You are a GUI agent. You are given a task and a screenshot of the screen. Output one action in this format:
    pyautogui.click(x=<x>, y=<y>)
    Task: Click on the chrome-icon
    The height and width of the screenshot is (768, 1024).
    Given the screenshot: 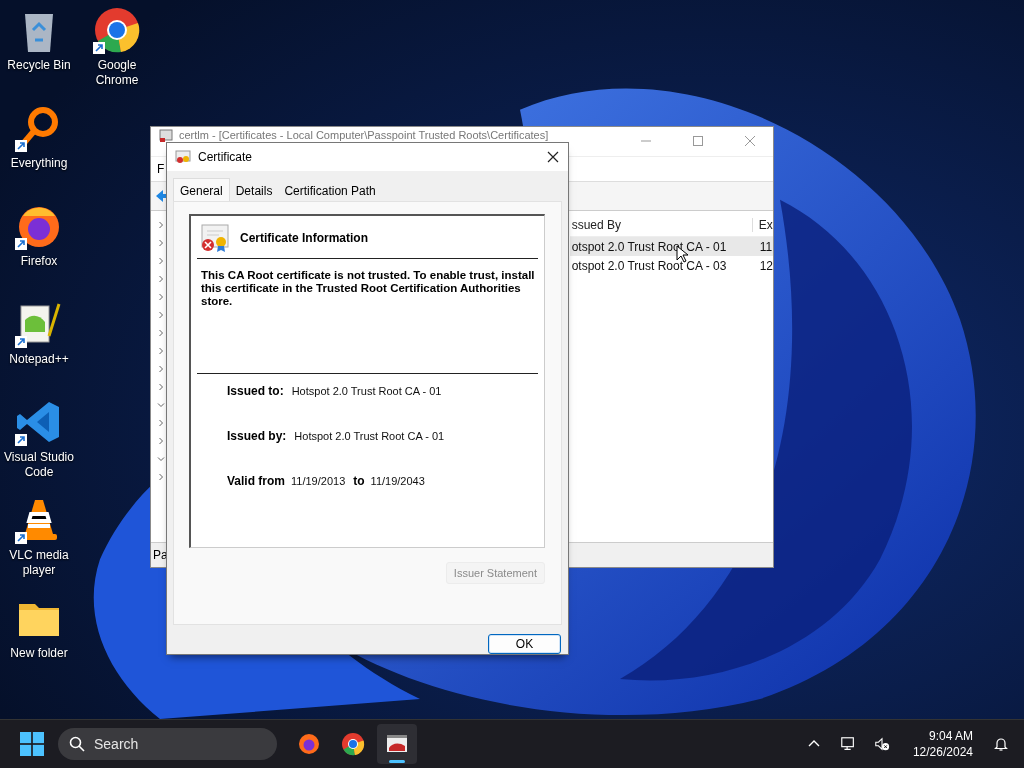 What is the action you would take?
    pyautogui.click(x=117, y=30)
    